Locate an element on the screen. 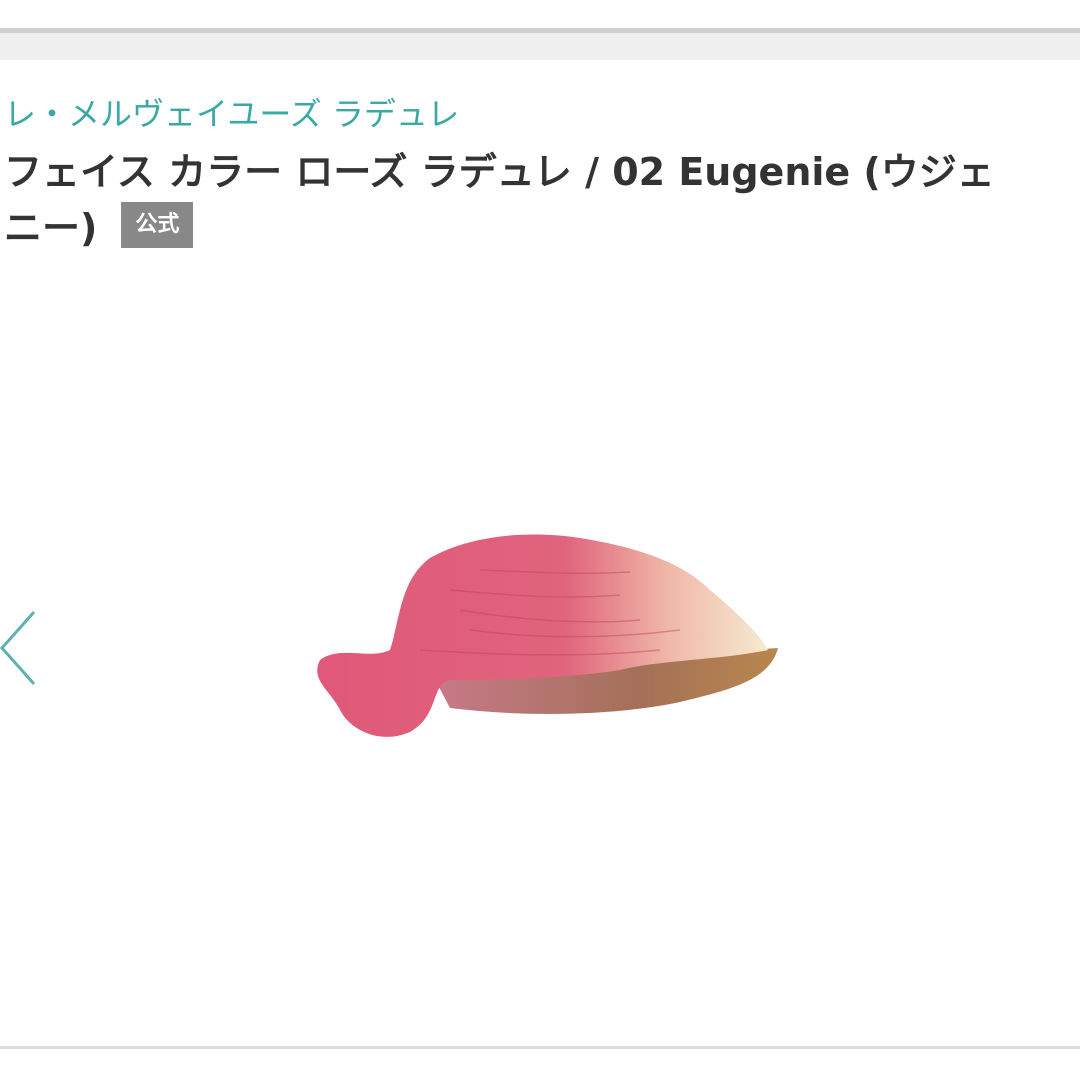  bottom-divider is located at coordinates (540, 1047).